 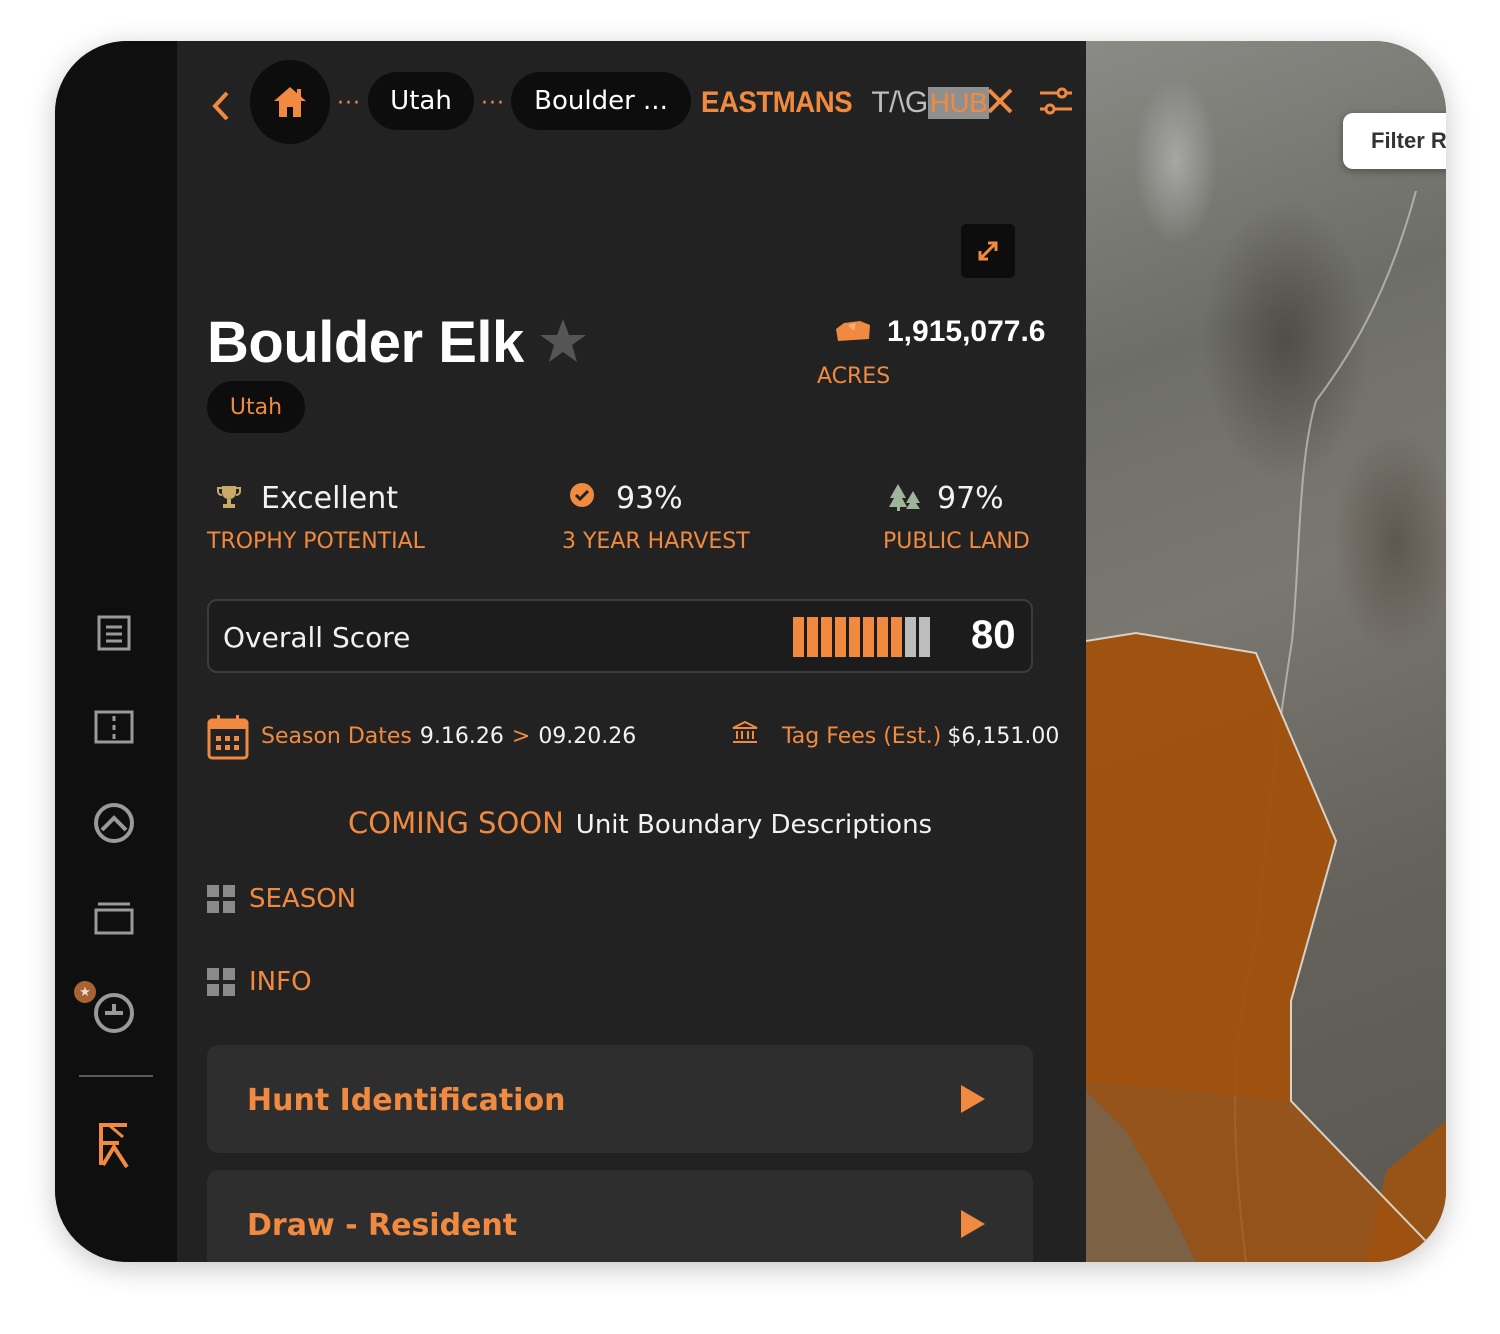 I want to click on tag-fees-value: $6,151.00, so click(x=1003, y=736).